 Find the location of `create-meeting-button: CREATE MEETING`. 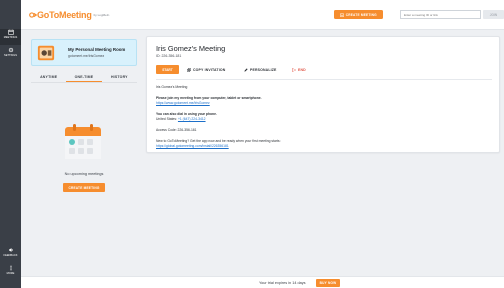

create-meeting-button: CREATE MEETING is located at coordinates (84, 187).